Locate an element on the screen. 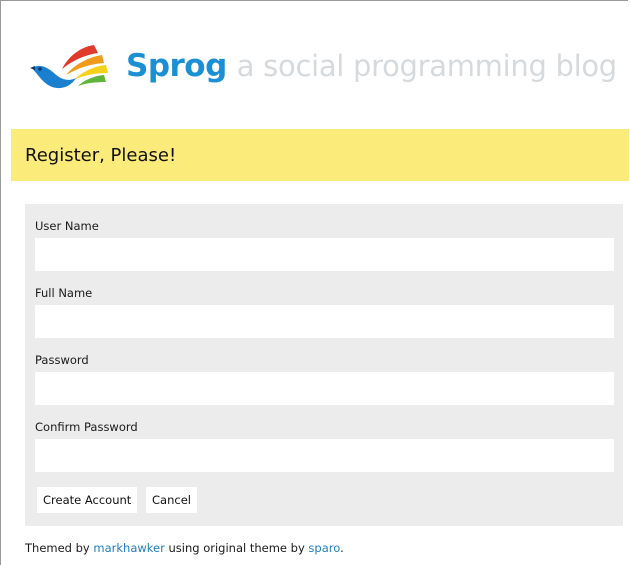  footer-suffix: . is located at coordinates (342, 548).